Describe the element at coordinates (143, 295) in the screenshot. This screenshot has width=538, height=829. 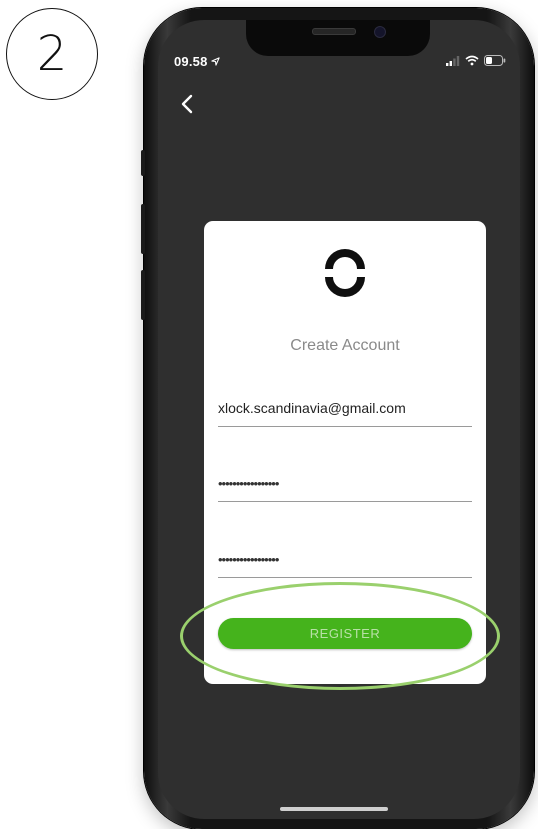
I see `phone-volume-down-button` at that location.